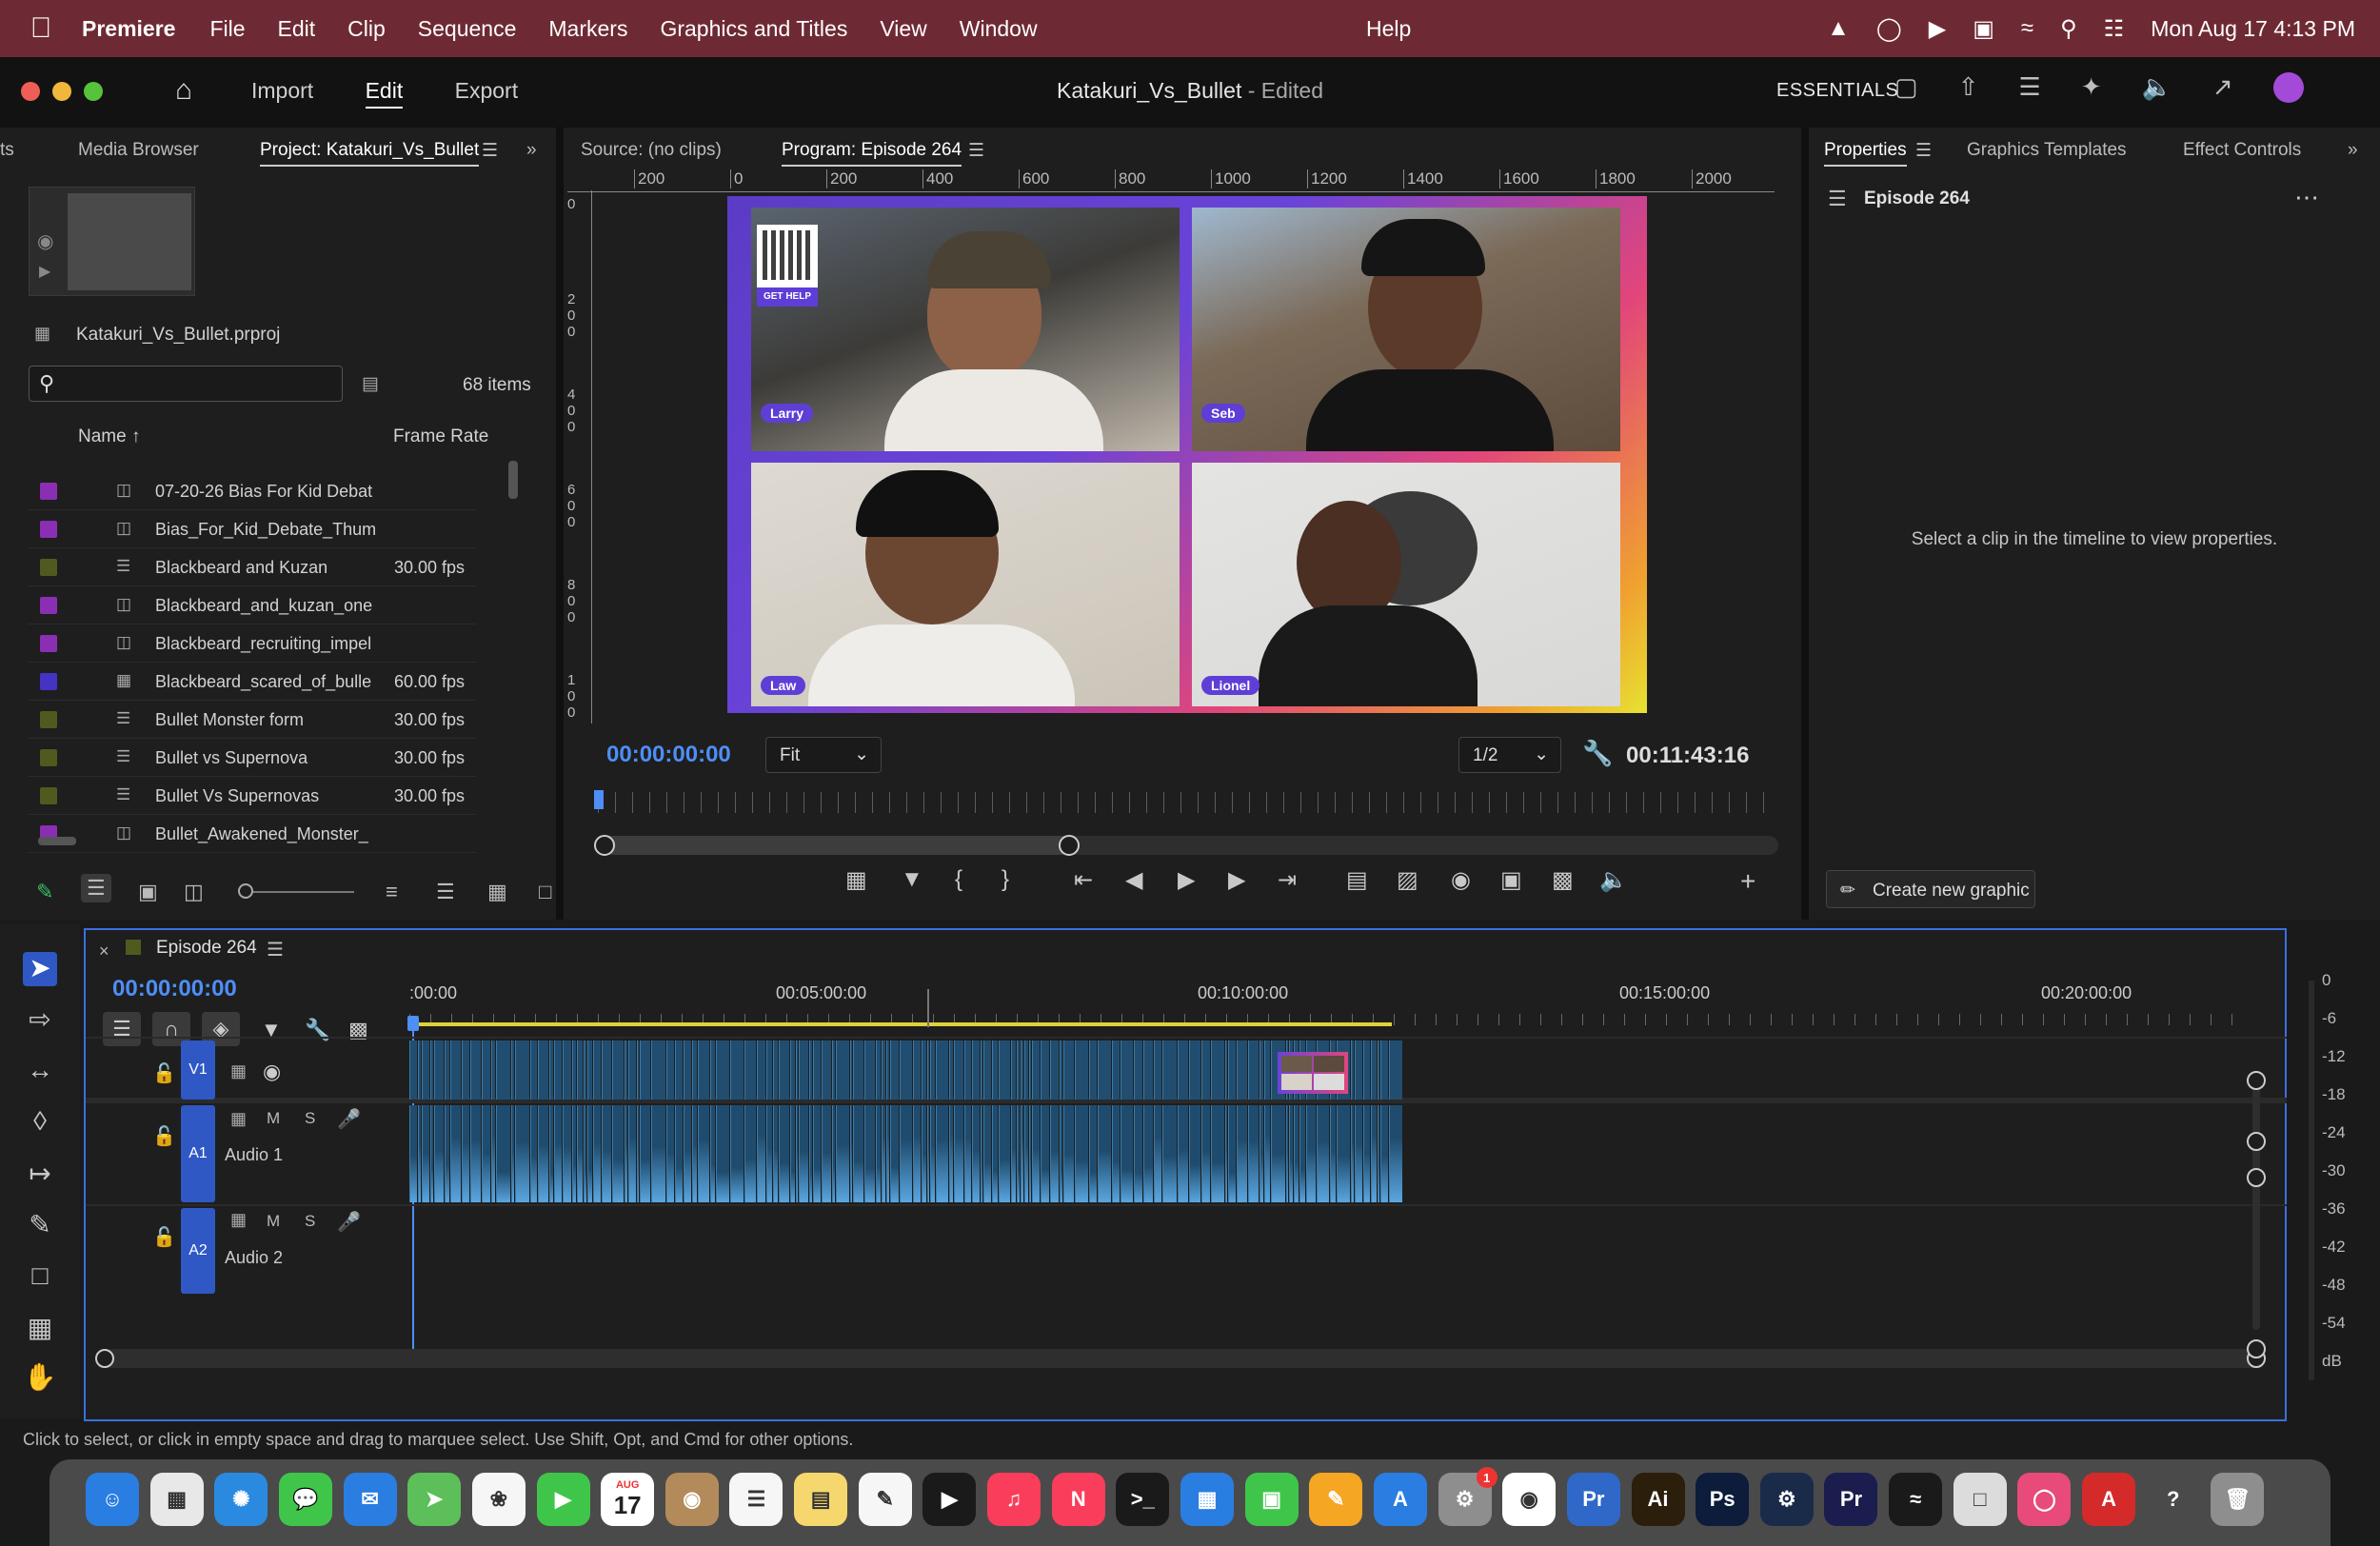  What do you see at coordinates (1207, 1499) in the screenshot?
I see `keynote-icon: ▦` at bounding box center [1207, 1499].